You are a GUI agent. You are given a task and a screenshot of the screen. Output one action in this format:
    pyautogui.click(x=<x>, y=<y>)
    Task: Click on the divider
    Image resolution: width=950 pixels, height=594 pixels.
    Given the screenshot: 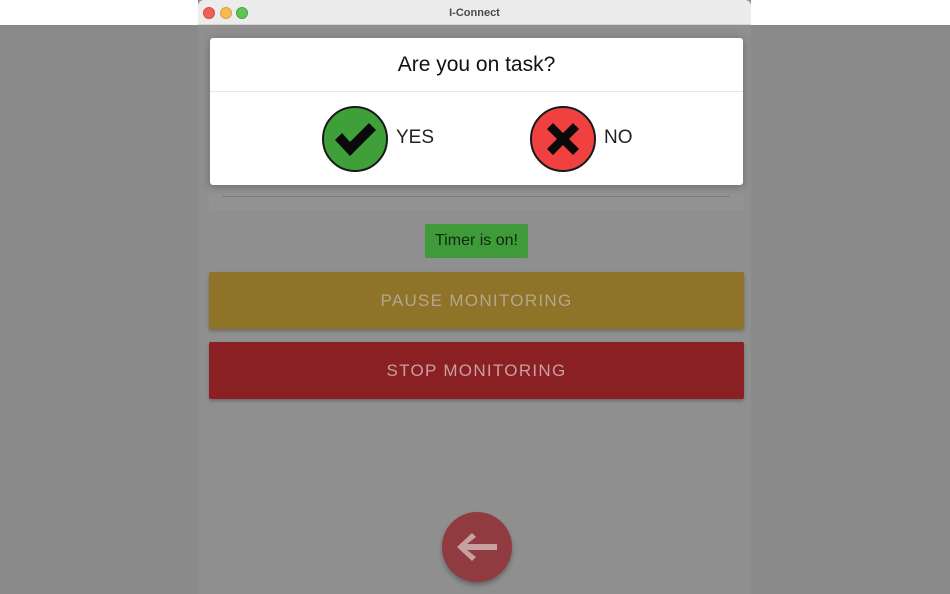 What is the action you would take?
    pyautogui.click(x=476, y=196)
    